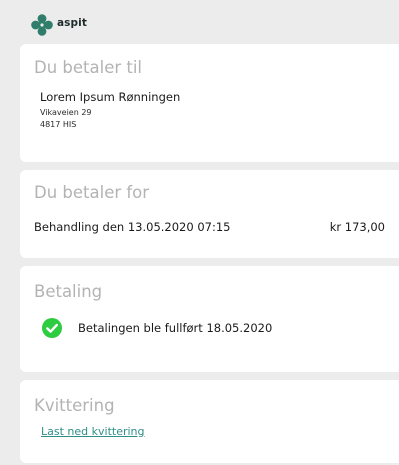 The height and width of the screenshot is (465, 399). What do you see at coordinates (52, 328) in the screenshot?
I see `check-circle-icon` at bounding box center [52, 328].